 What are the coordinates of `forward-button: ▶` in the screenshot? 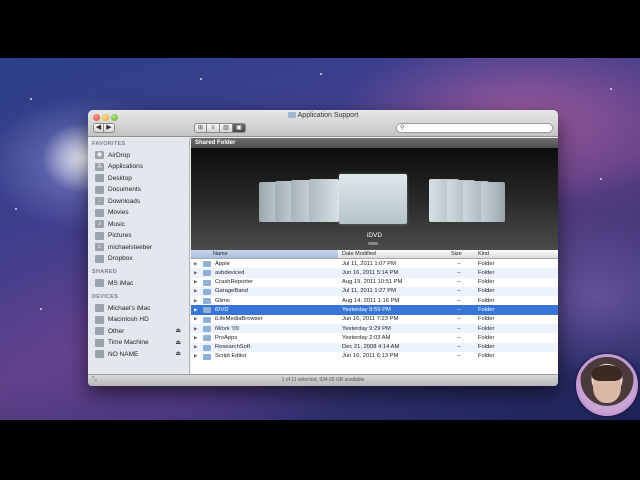 It's located at (109, 128).